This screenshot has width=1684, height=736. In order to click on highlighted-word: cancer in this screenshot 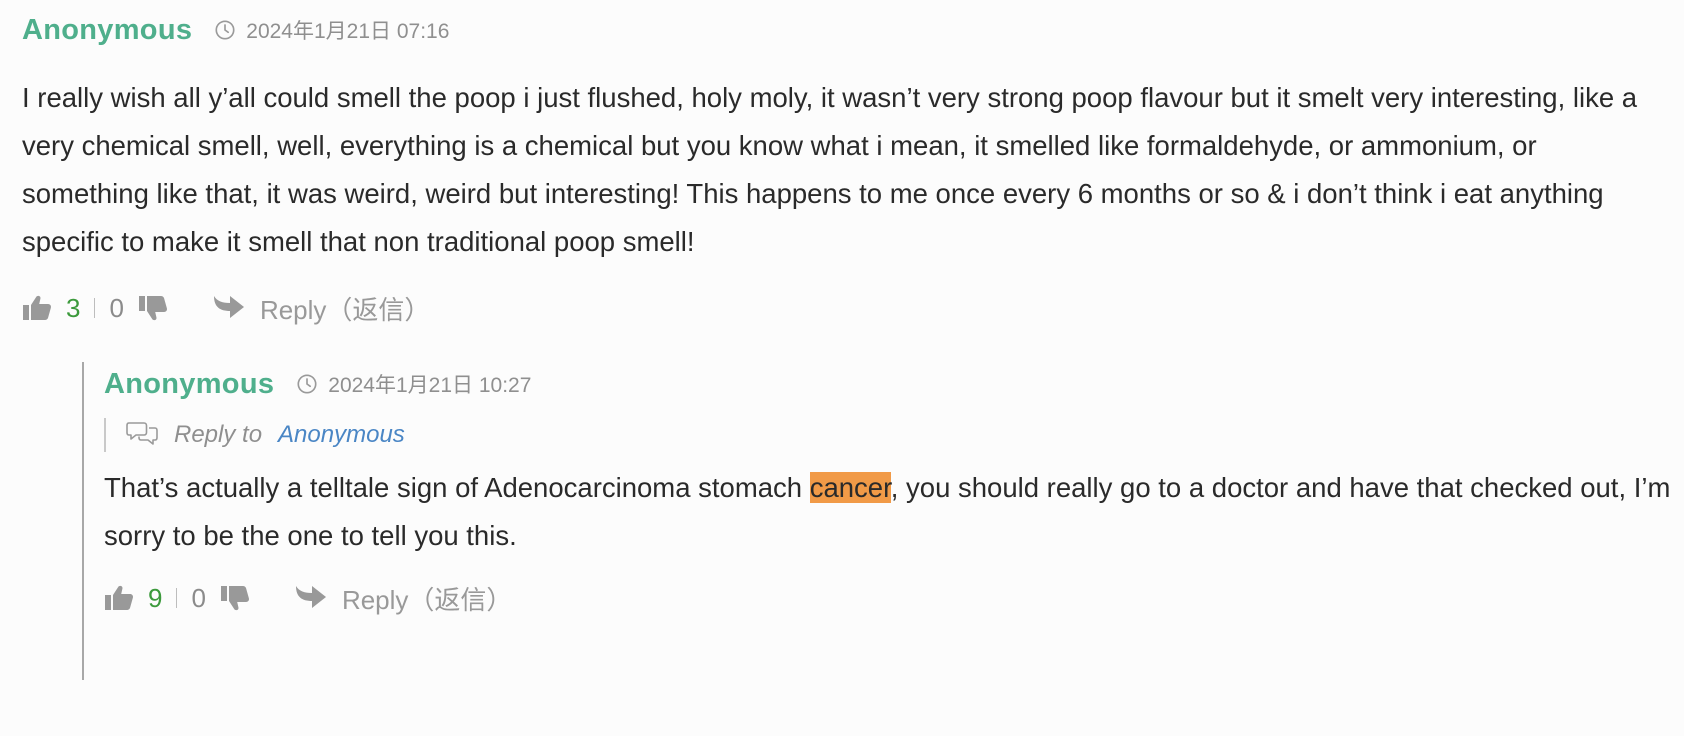, I will do `click(850, 487)`.